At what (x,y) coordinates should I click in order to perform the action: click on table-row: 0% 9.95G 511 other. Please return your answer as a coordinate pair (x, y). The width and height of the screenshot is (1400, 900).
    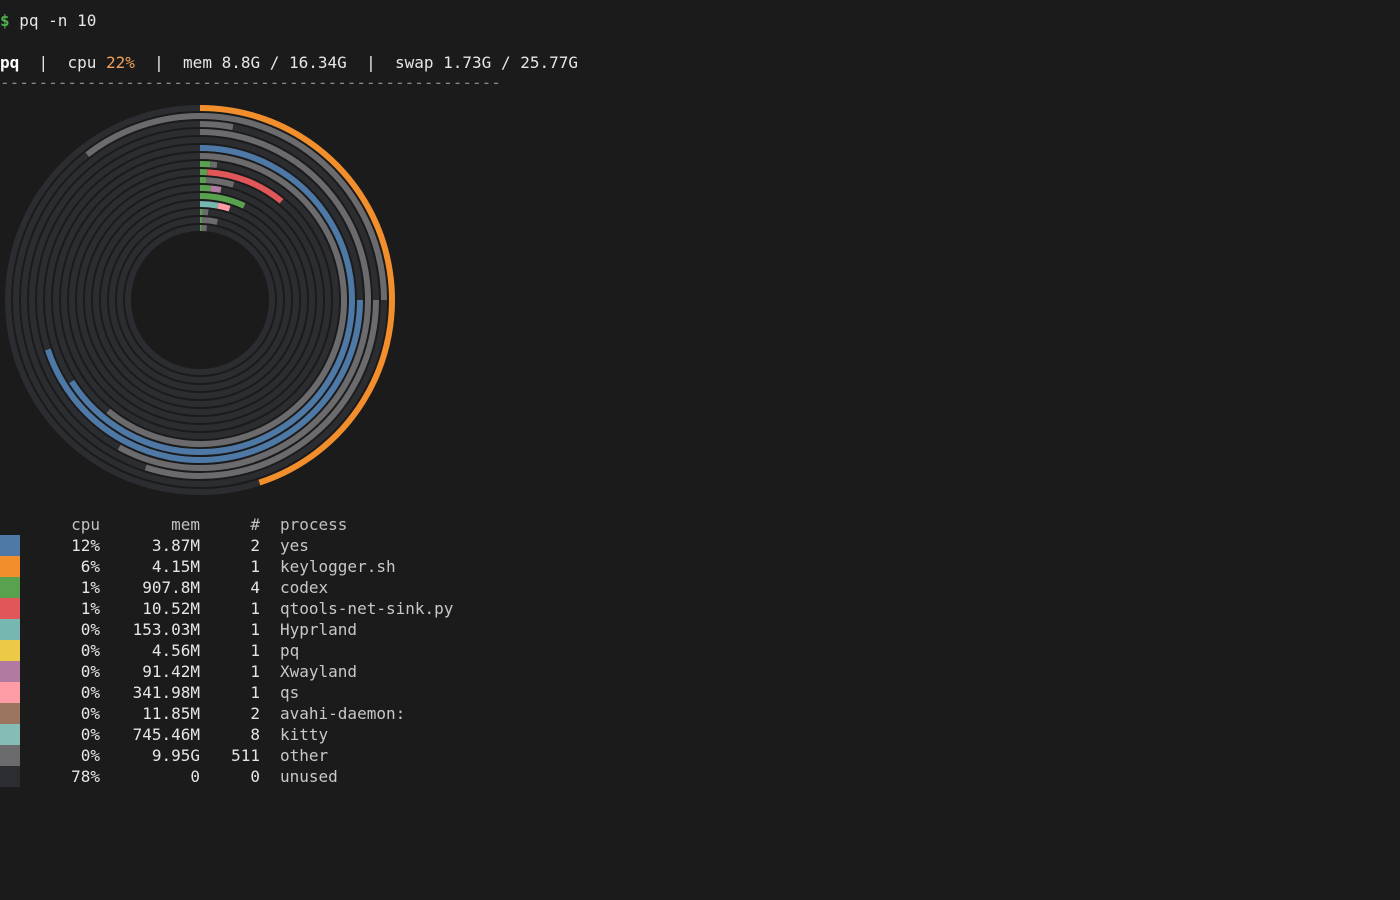
    Looking at the image, I should click on (260, 755).